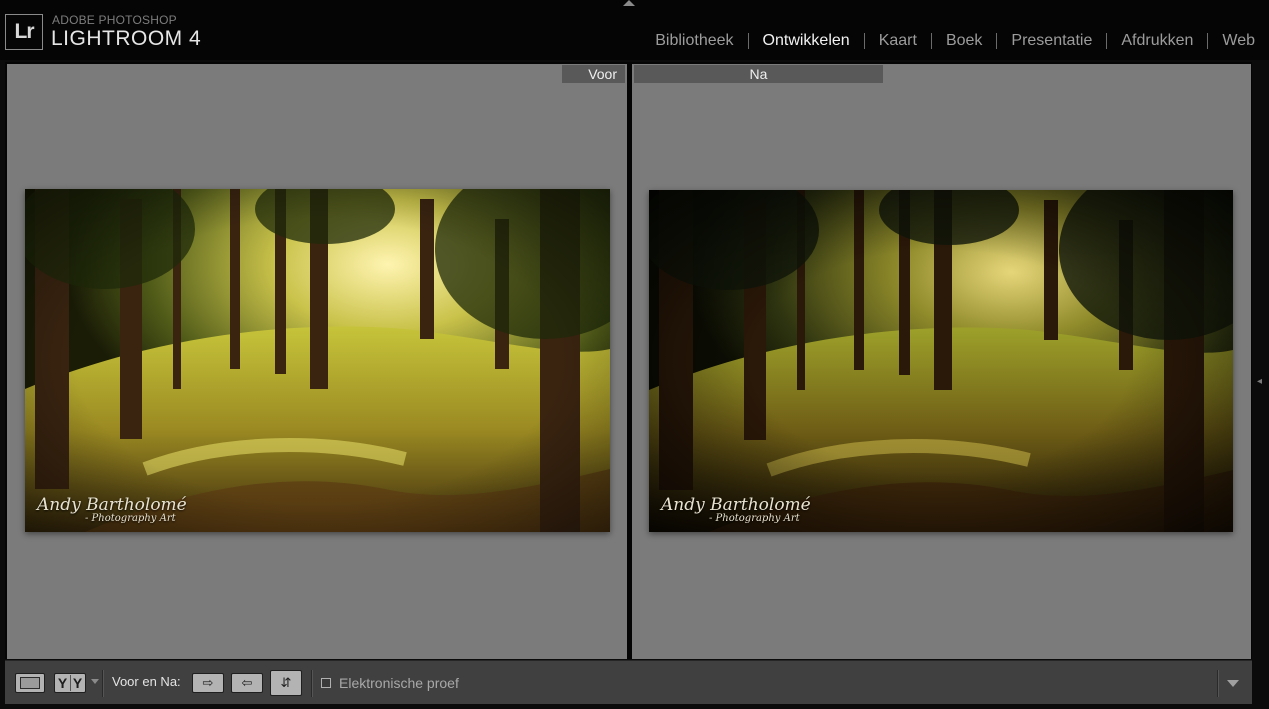 This screenshot has height=709, width=1269. I want to click on module-ontwikkelen: Ontwikkelen, so click(806, 41).